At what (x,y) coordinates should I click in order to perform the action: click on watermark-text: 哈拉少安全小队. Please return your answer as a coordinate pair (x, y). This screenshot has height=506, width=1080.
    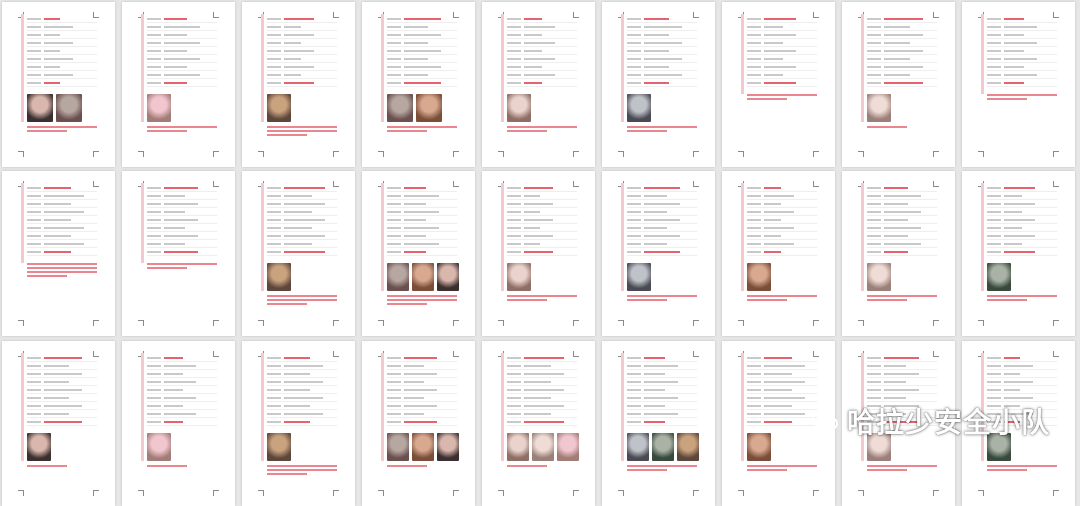
    Looking at the image, I should click on (948, 421).